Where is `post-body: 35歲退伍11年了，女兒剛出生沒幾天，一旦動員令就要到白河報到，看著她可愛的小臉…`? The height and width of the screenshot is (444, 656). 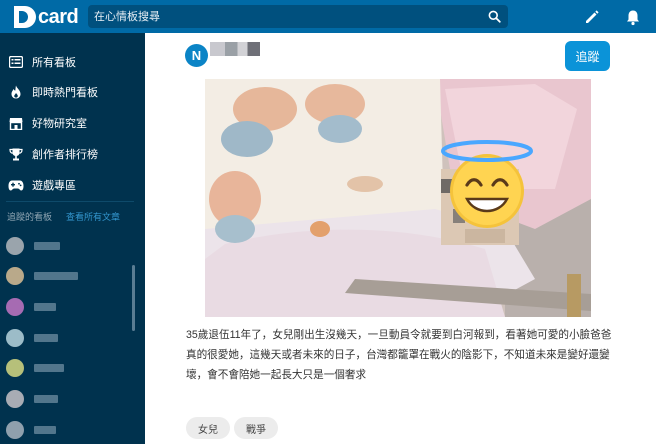 post-body: 35歲退伍11年了，女兒剛出生沒幾天，一旦動員令就要到白河報到，看著她可愛的小臉… is located at coordinates (399, 355).